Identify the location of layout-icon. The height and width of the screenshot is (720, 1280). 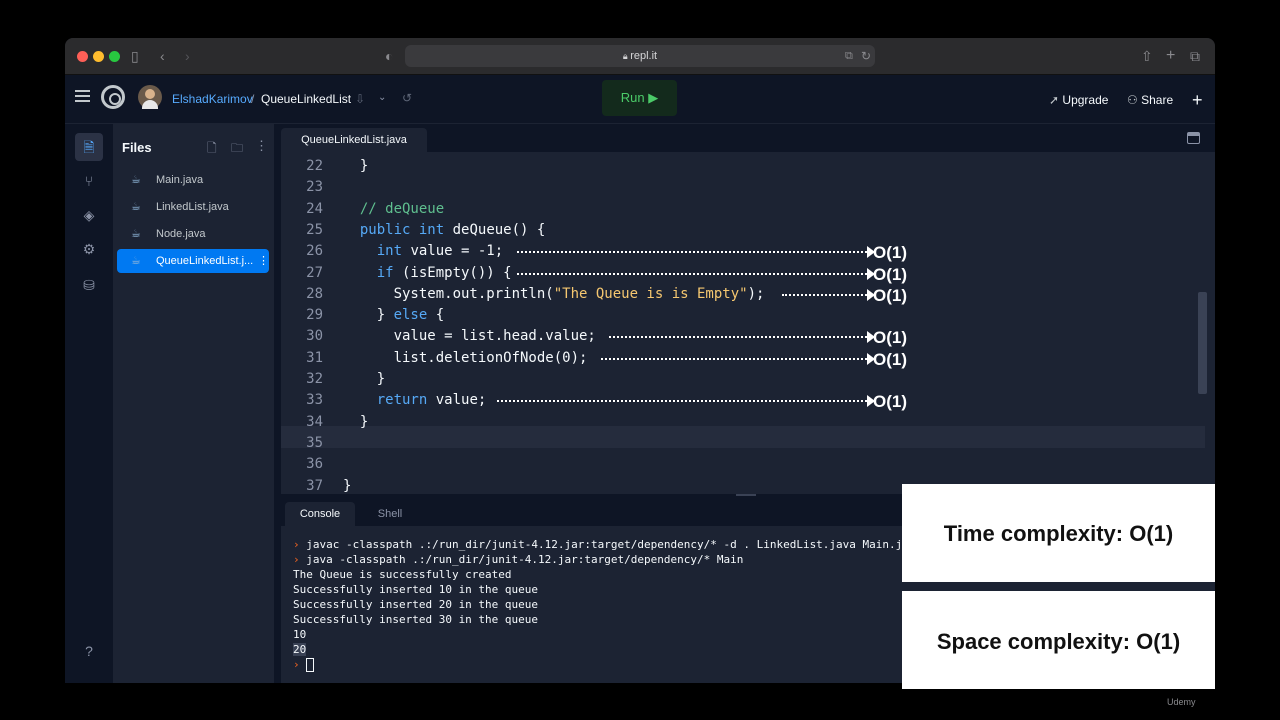
(1193, 138).